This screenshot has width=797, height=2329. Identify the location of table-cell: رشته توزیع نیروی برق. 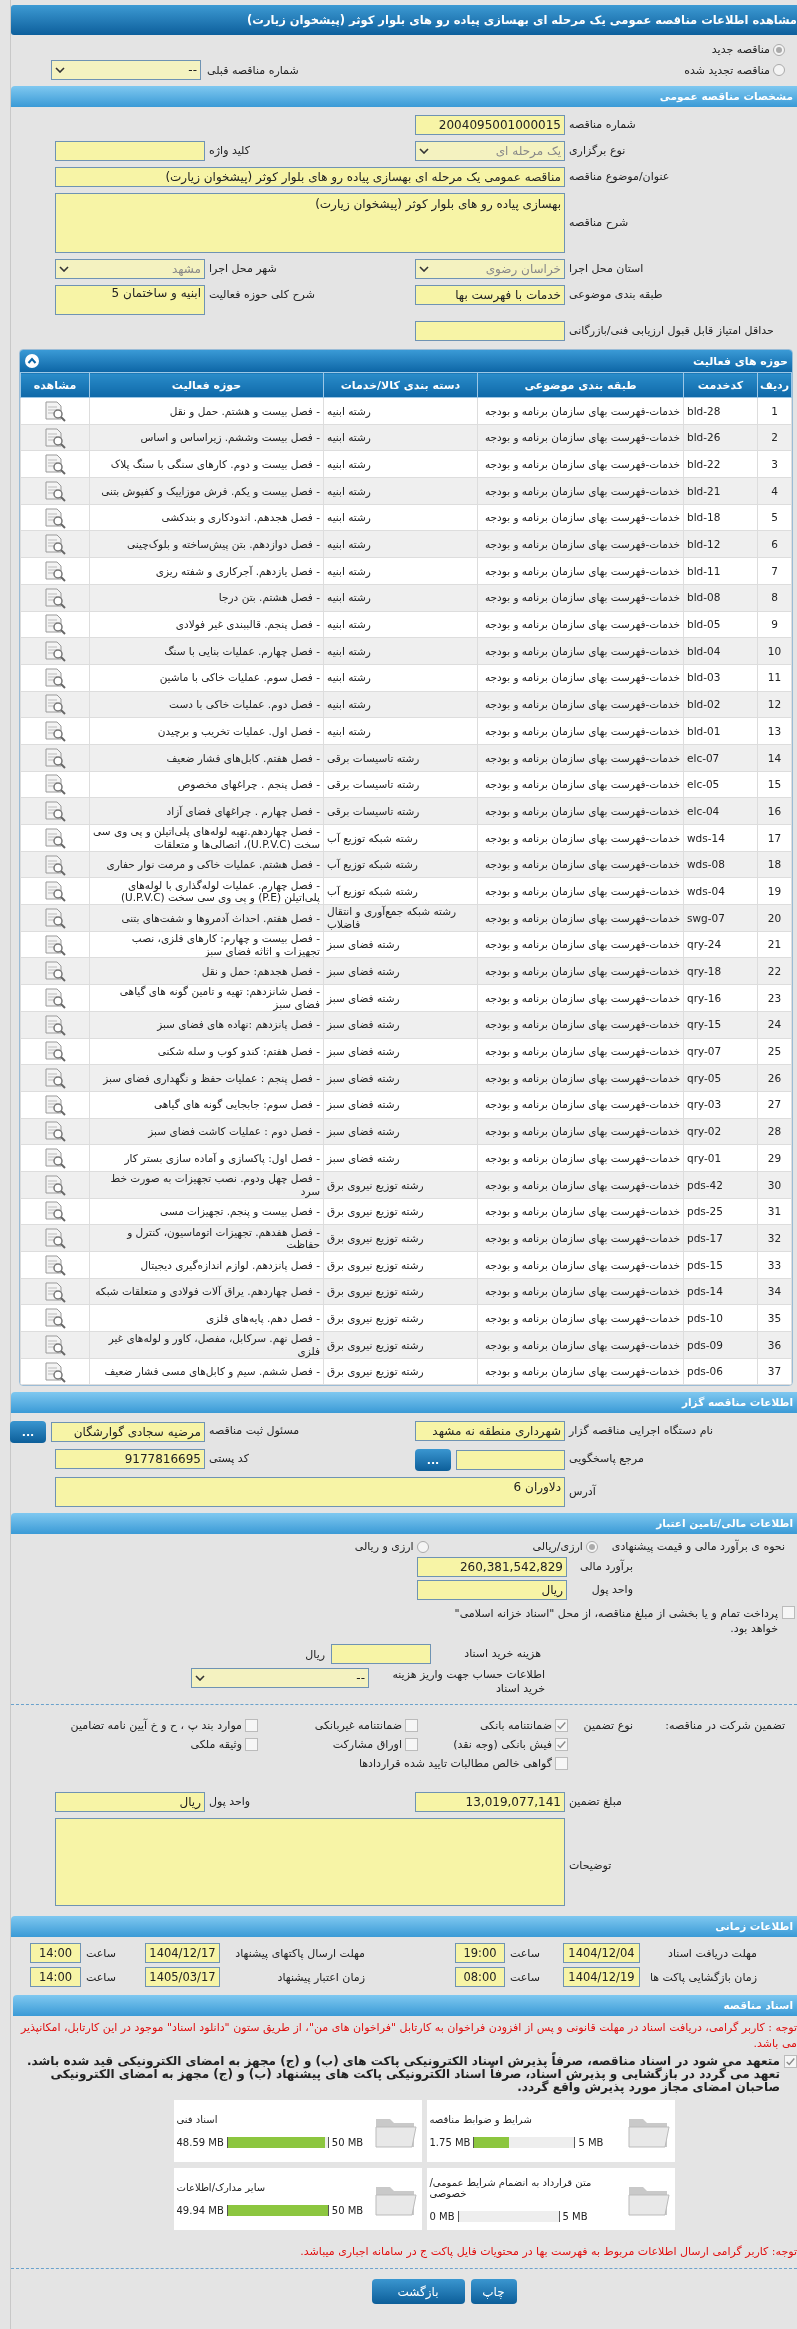
(400, 1211).